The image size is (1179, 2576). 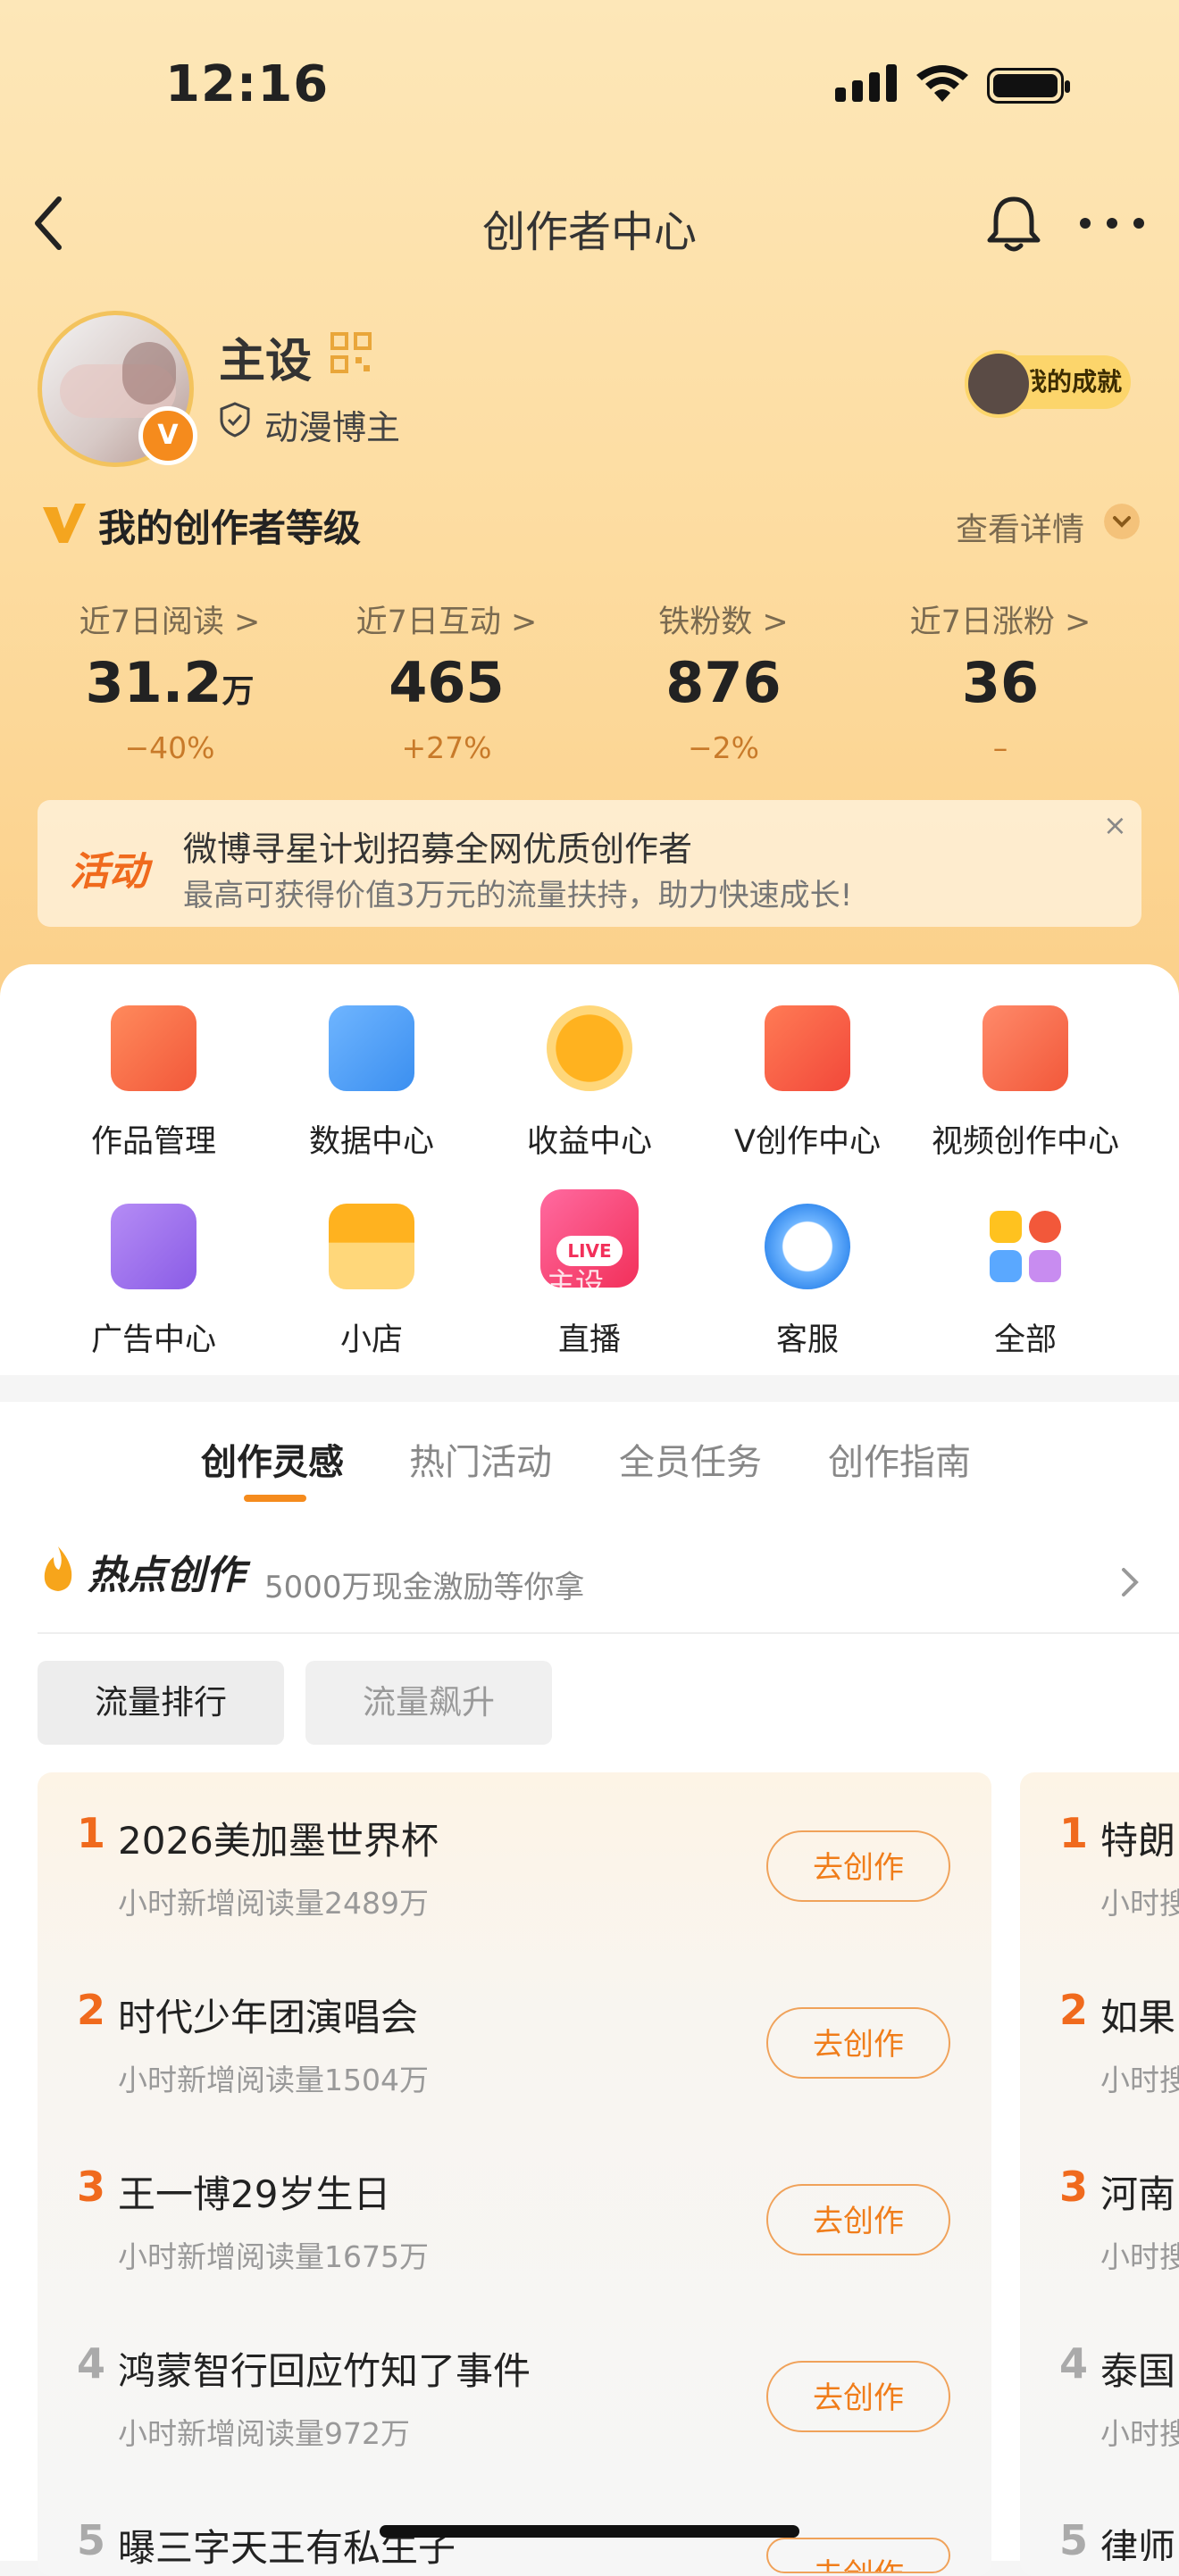 What do you see at coordinates (273, 2080) in the screenshot?
I see `ranking-subtitle: 小时新增阅读量1504万` at bounding box center [273, 2080].